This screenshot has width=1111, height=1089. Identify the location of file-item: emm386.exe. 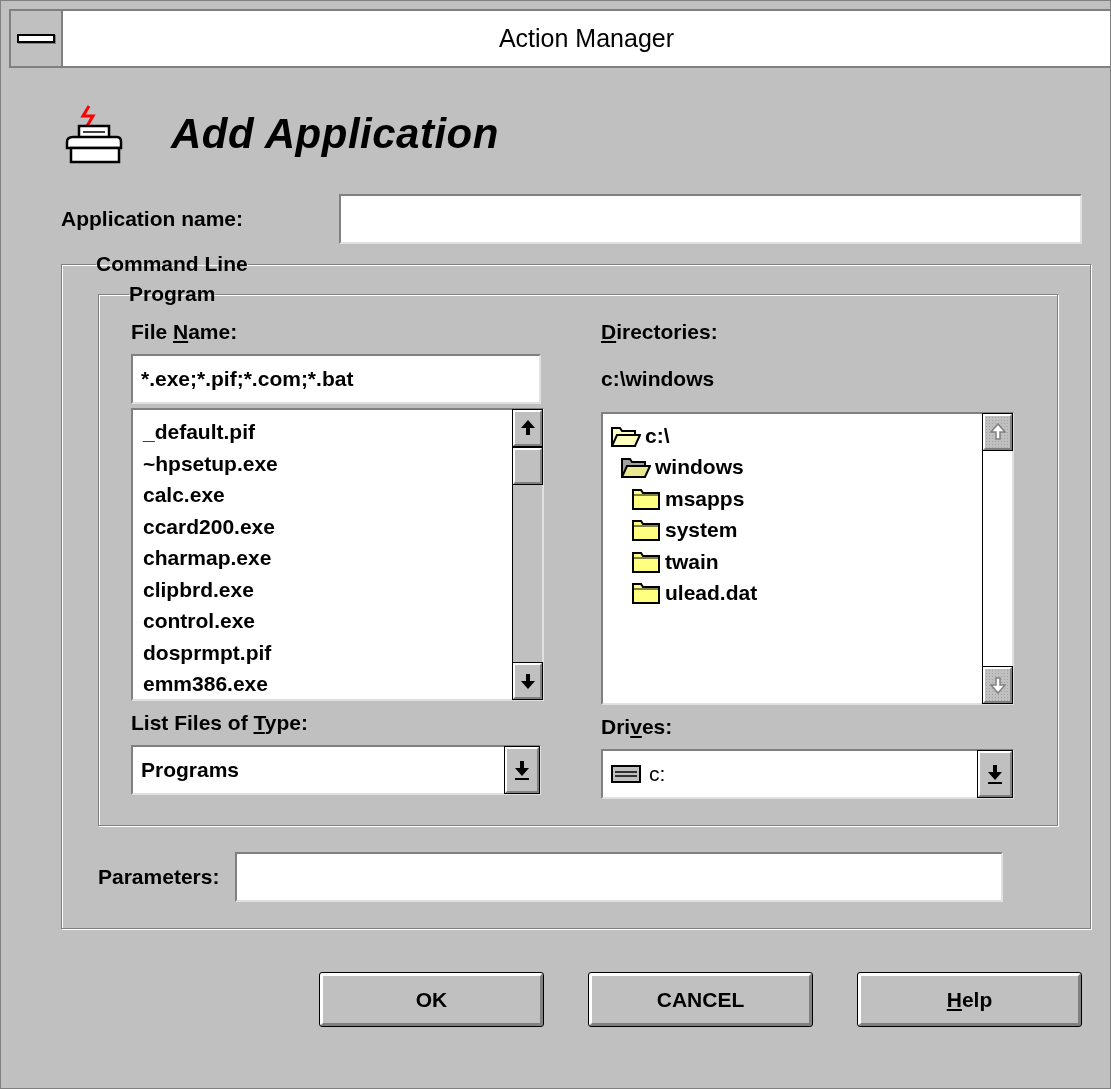
(326, 683).